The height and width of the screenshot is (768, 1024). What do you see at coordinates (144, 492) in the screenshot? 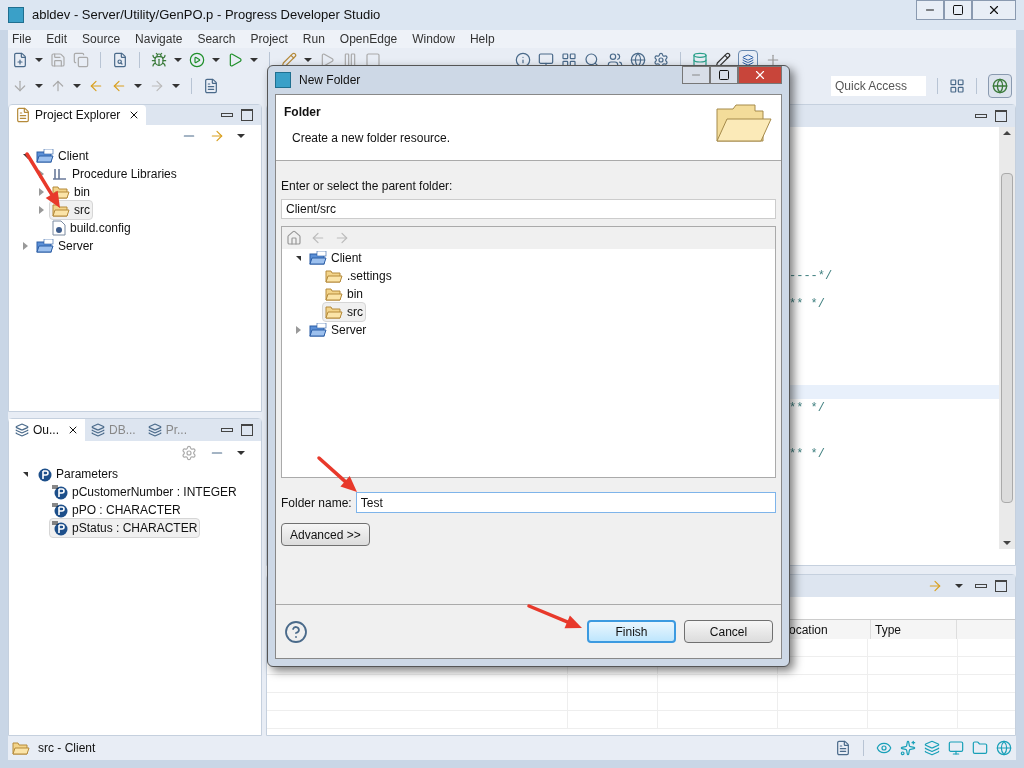
I see `tree-item: pCustomerNumber : INTEGER` at bounding box center [144, 492].